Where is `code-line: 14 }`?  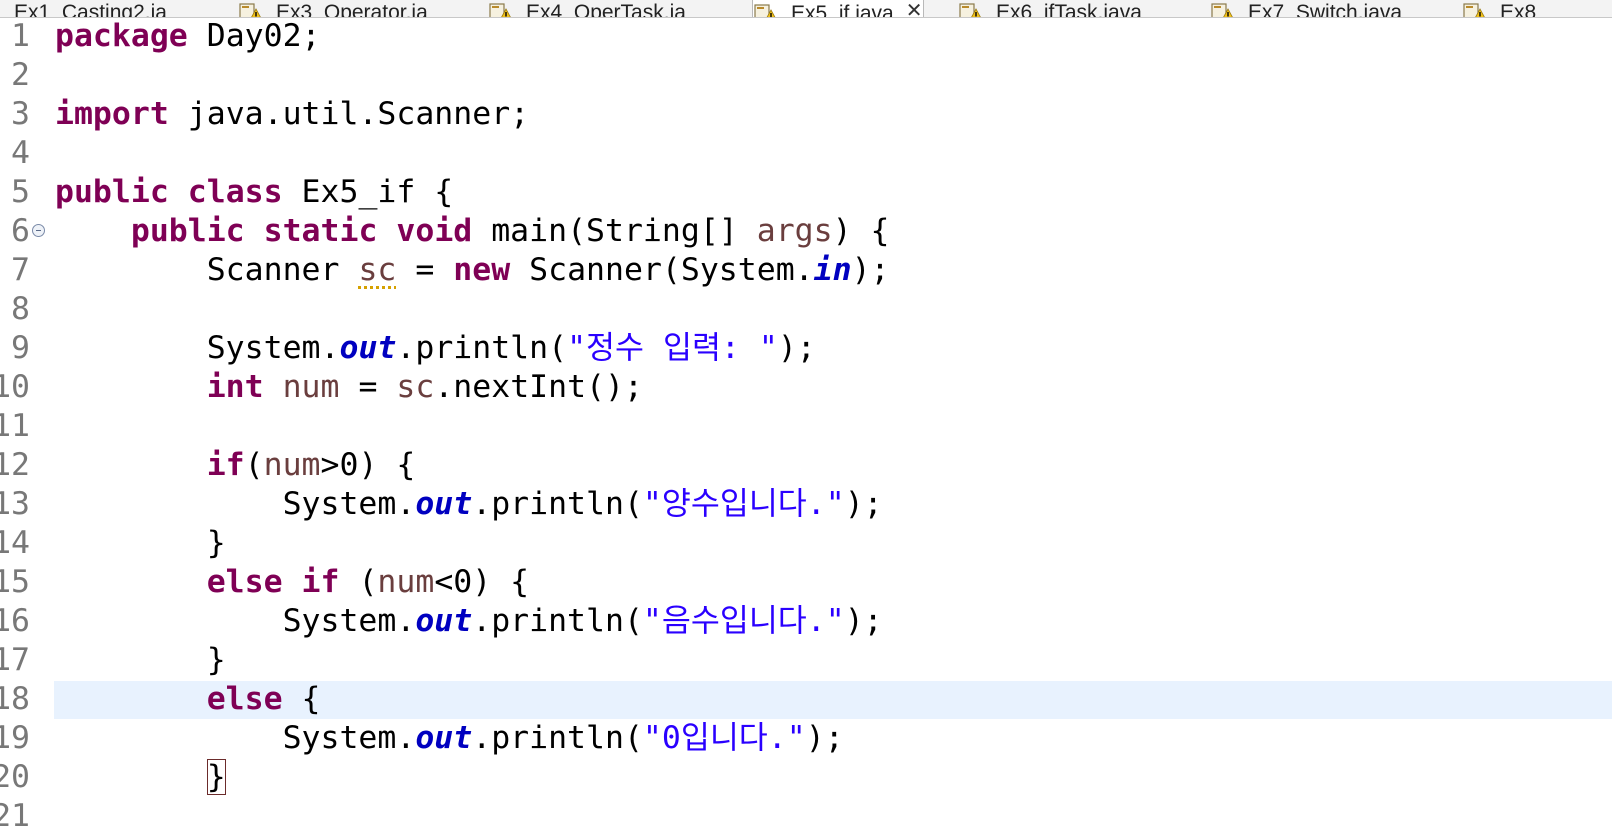 code-line: 14 } is located at coordinates (806, 543).